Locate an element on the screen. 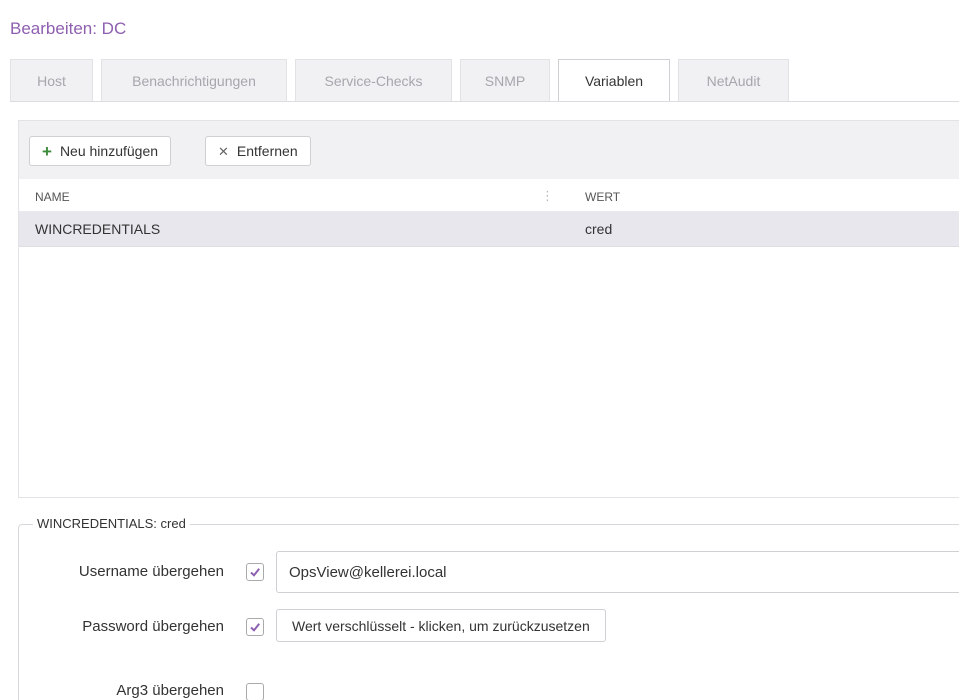 Image resolution: width=959 pixels, height=700 pixels. username-input is located at coordinates (617, 572).